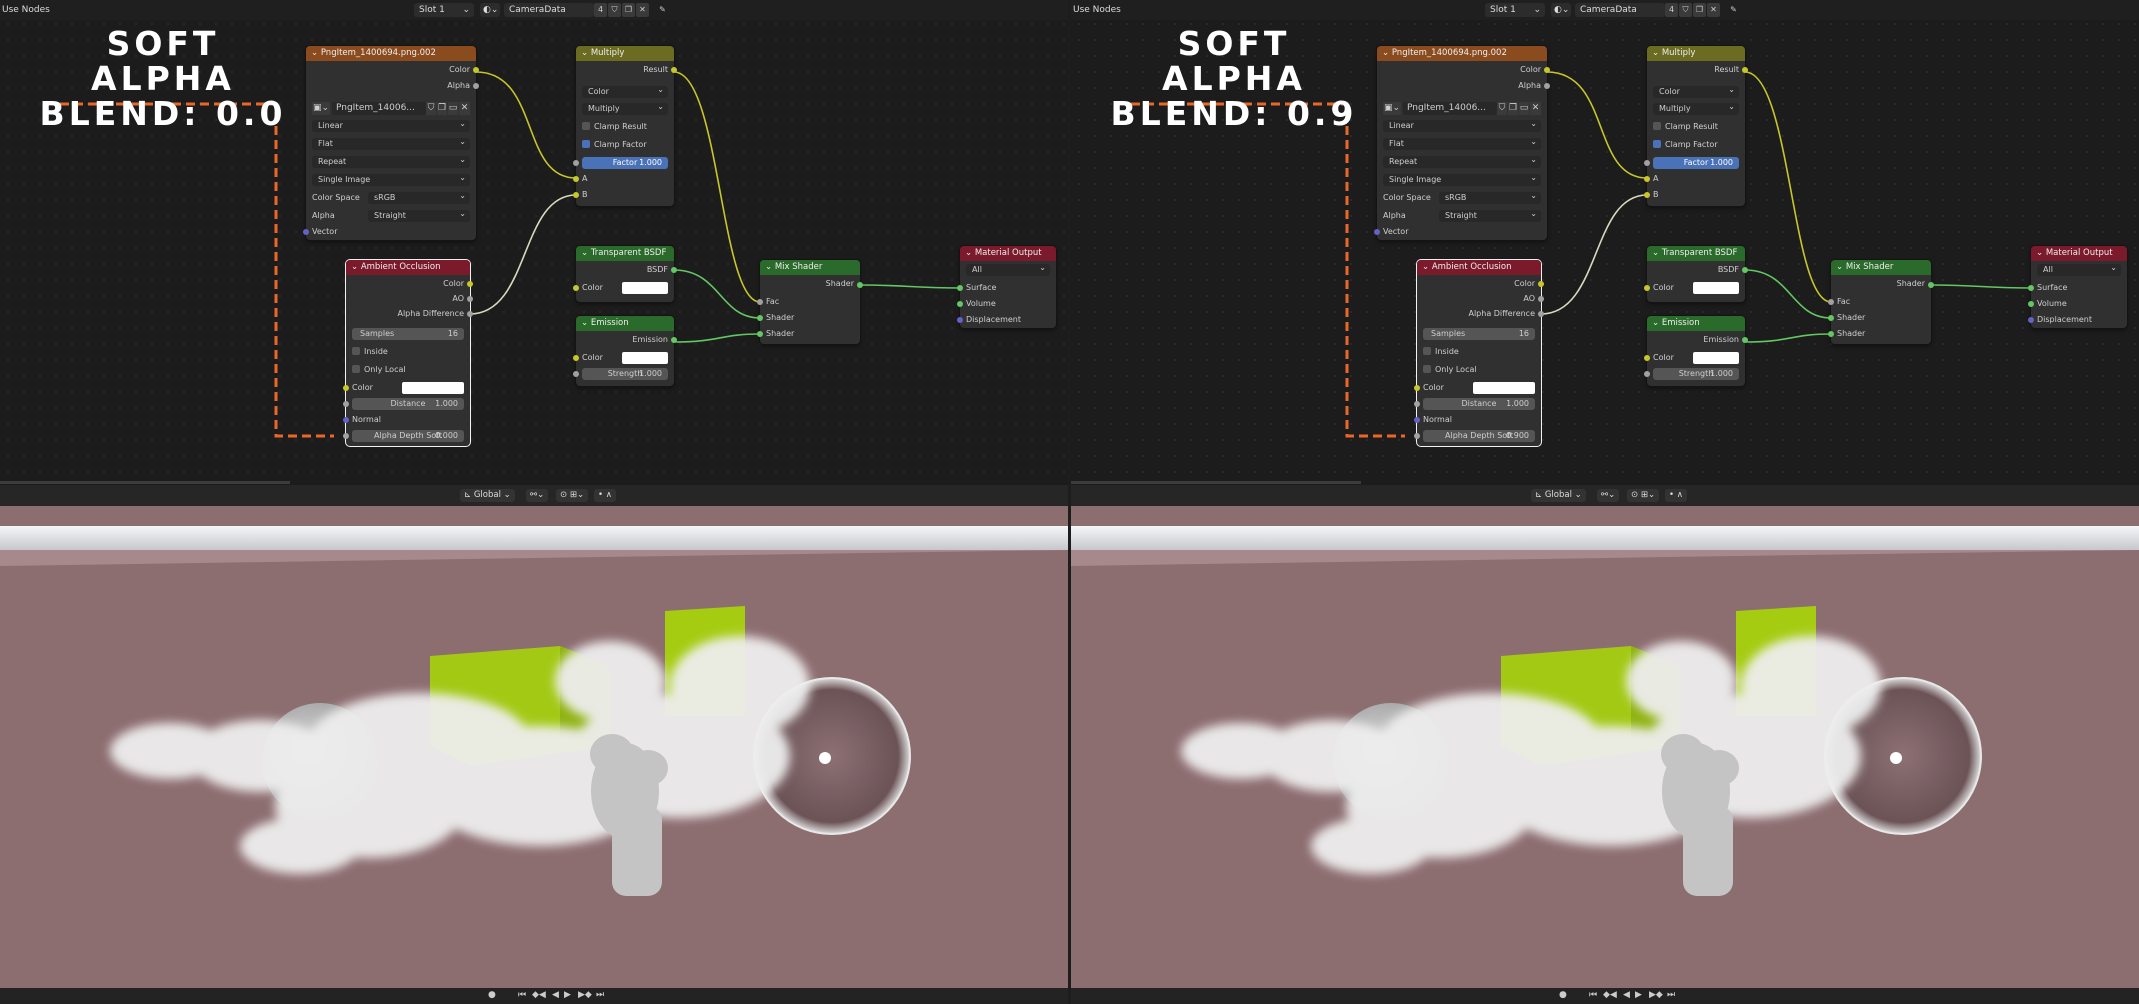 This screenshot has width=2139, height=1004. I want to click on socket-surface-in, so click(960, 288).